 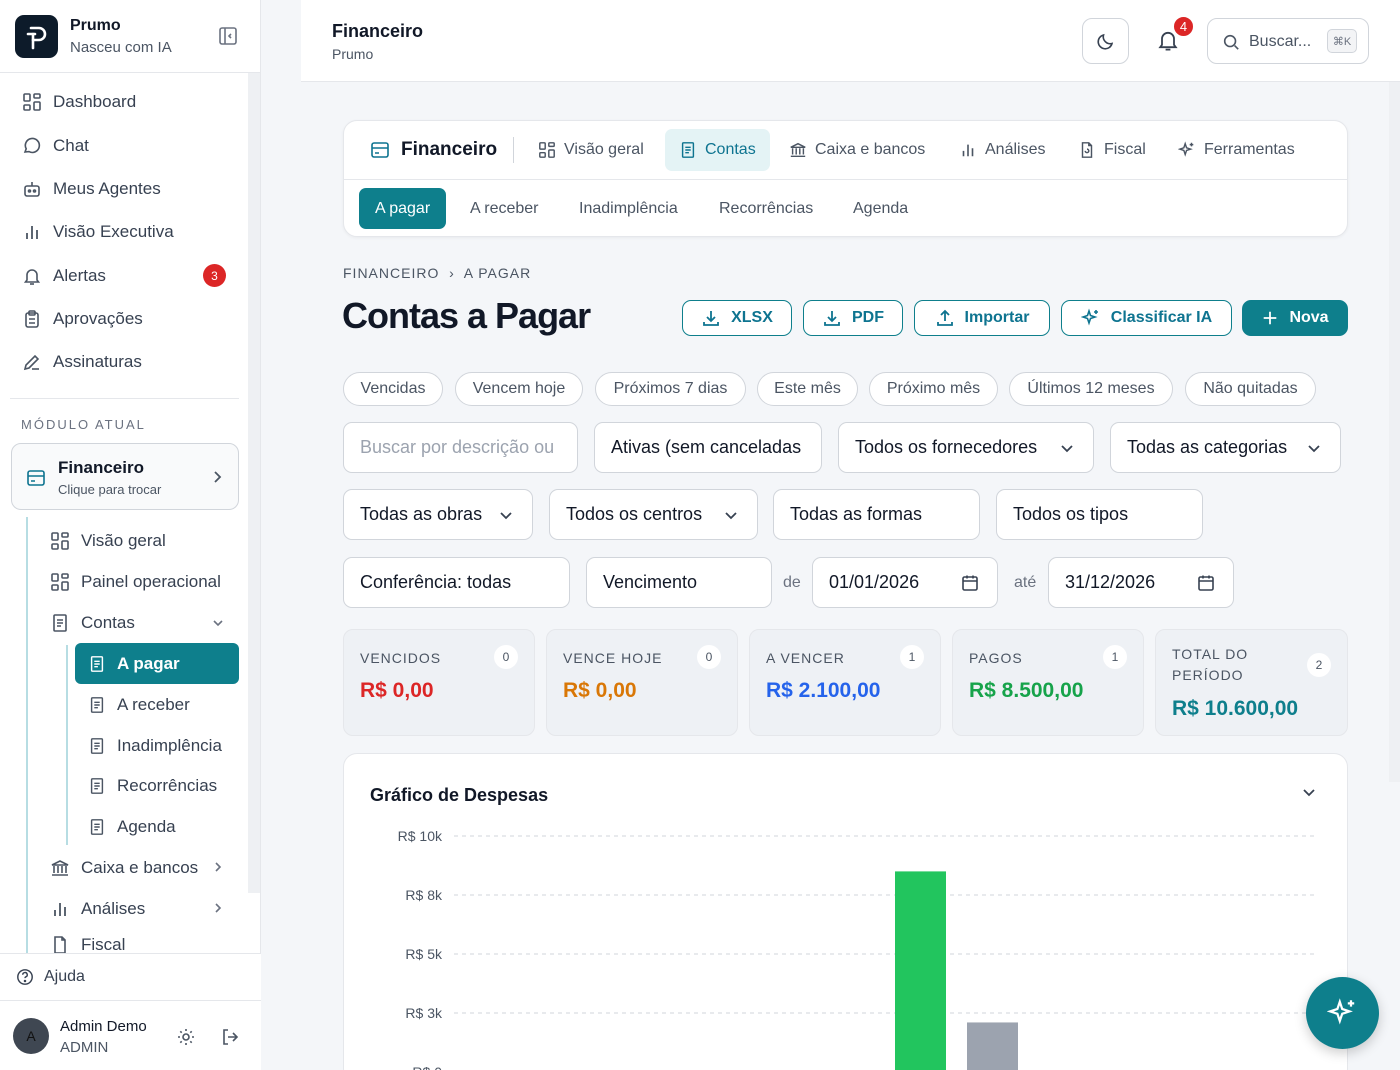 I want to click on plus-icon, so click(x=1270, y=318).